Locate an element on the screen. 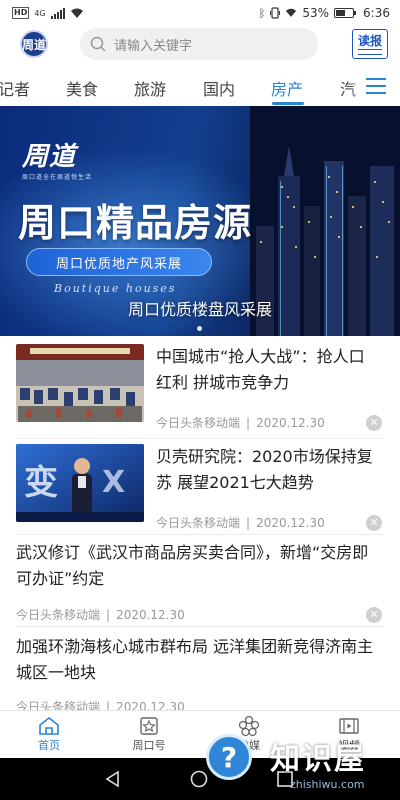 This screenshot has width=400, height=800. svg-text: 变 is located at coordinates (41, 483).